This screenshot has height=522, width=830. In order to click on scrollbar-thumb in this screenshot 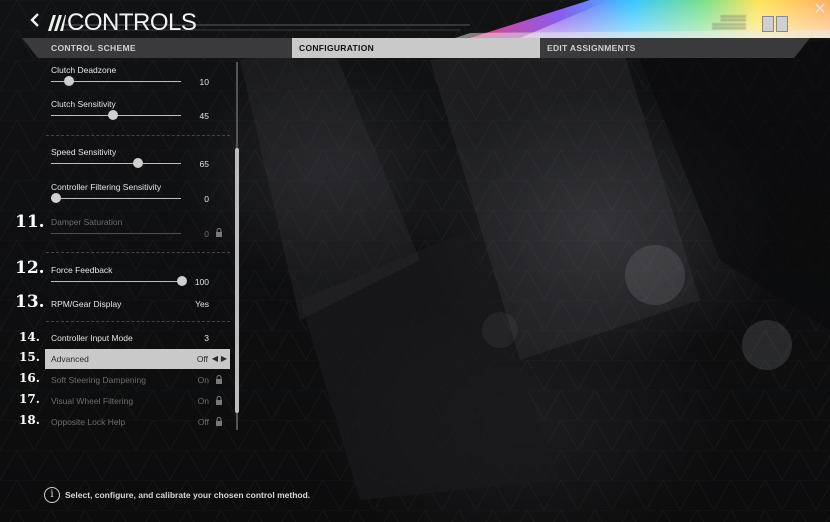, I will do `click(237, 280)`.